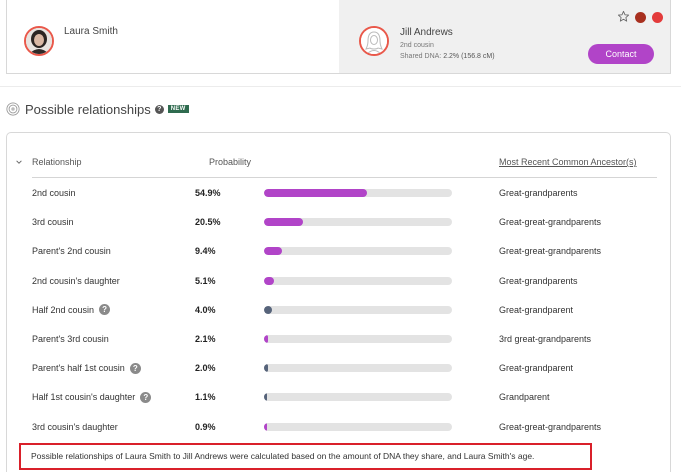 This screenshot has width=681, height=472. I want to click on left-person-panel: Laura Smith, so click(173, 36).